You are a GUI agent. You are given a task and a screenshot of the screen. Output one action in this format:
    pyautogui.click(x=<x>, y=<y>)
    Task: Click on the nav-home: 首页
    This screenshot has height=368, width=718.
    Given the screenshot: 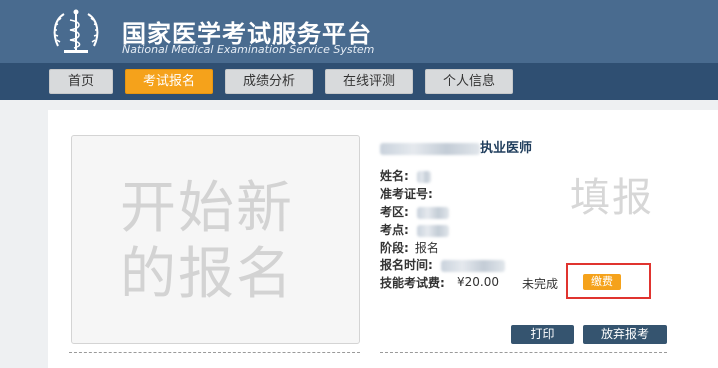 What is the action you would take?
    pyautogui.click(x=81, y=81)
    